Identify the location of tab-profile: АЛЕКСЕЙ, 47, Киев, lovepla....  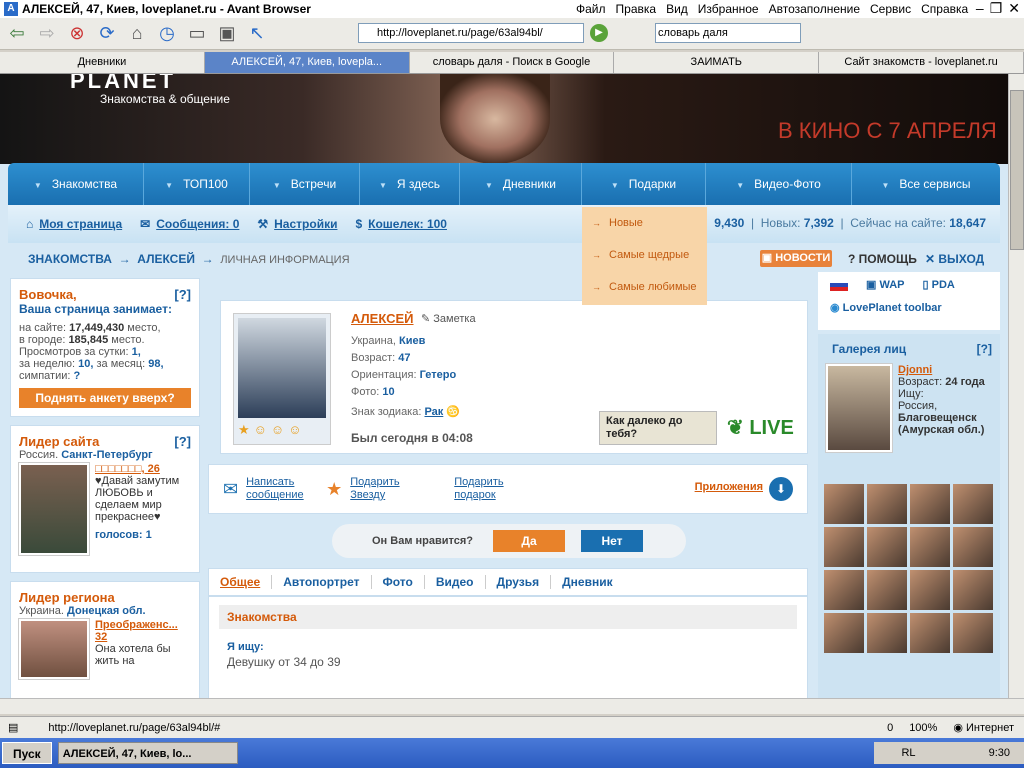
(307, 62).